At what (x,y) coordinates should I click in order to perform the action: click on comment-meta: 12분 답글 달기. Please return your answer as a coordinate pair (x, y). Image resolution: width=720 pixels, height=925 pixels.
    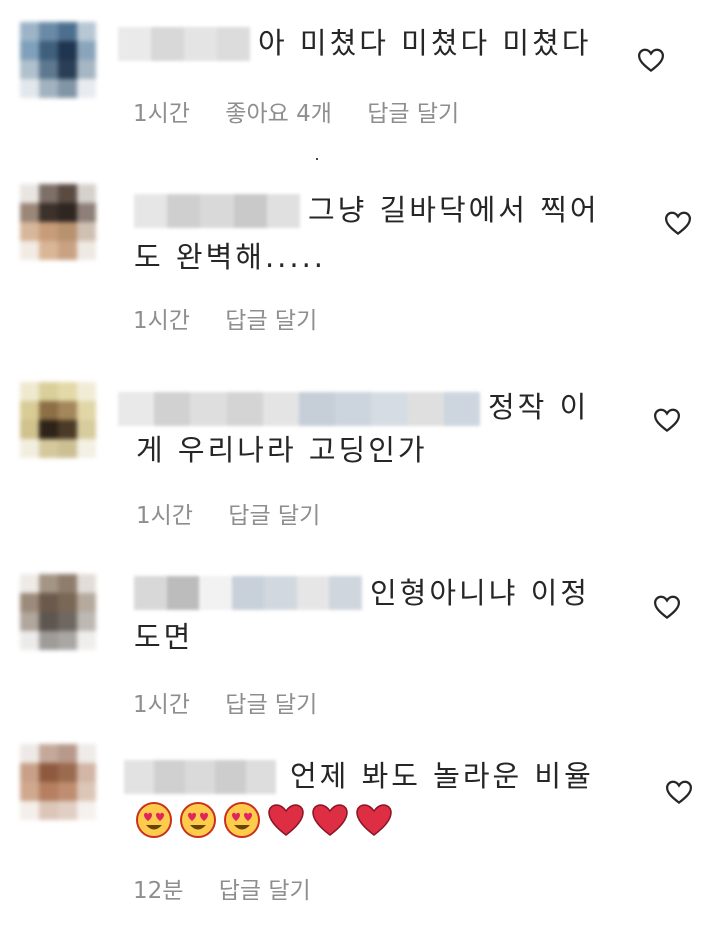
    Looking at the image, I should click on (236, 891).